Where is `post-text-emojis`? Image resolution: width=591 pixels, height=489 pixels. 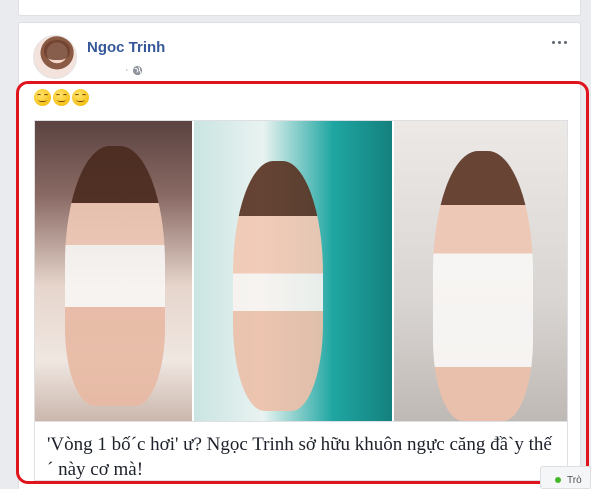
post-text-emojis is located at coordinates (61, 99).